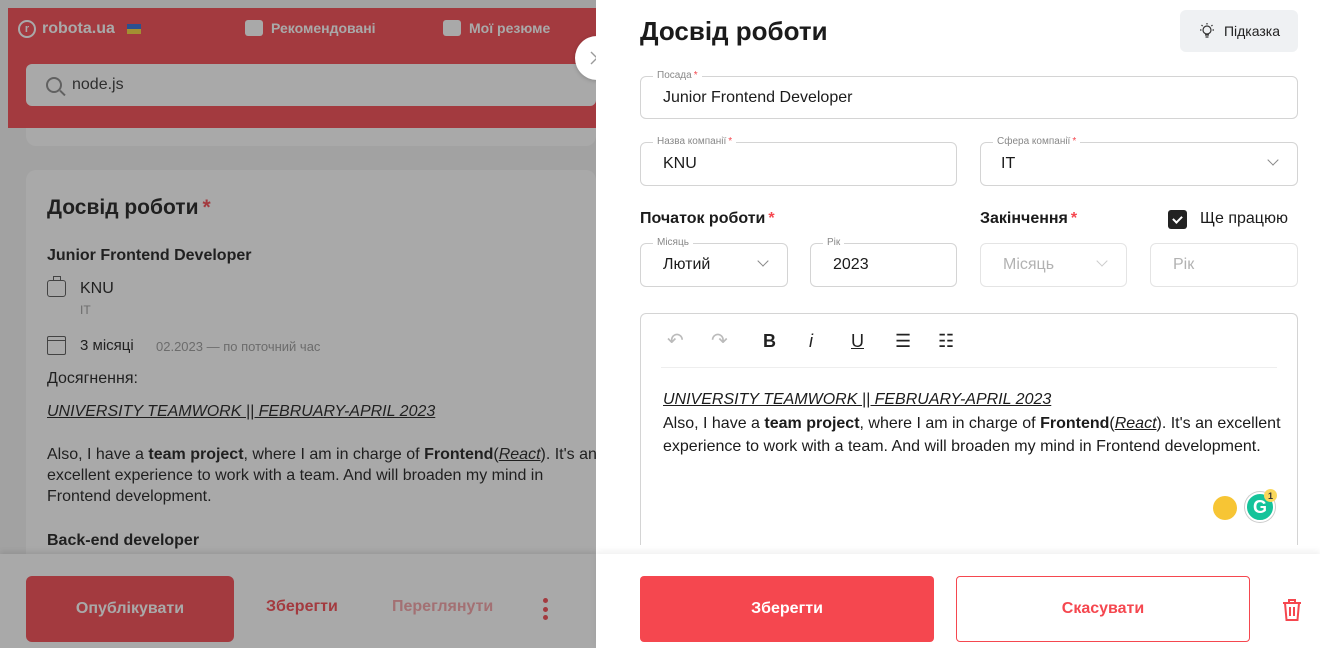  What do you see at coordinates (680, 163) in the screenshot?
I see `company-value: KNU` at bounding box center [680, 163].